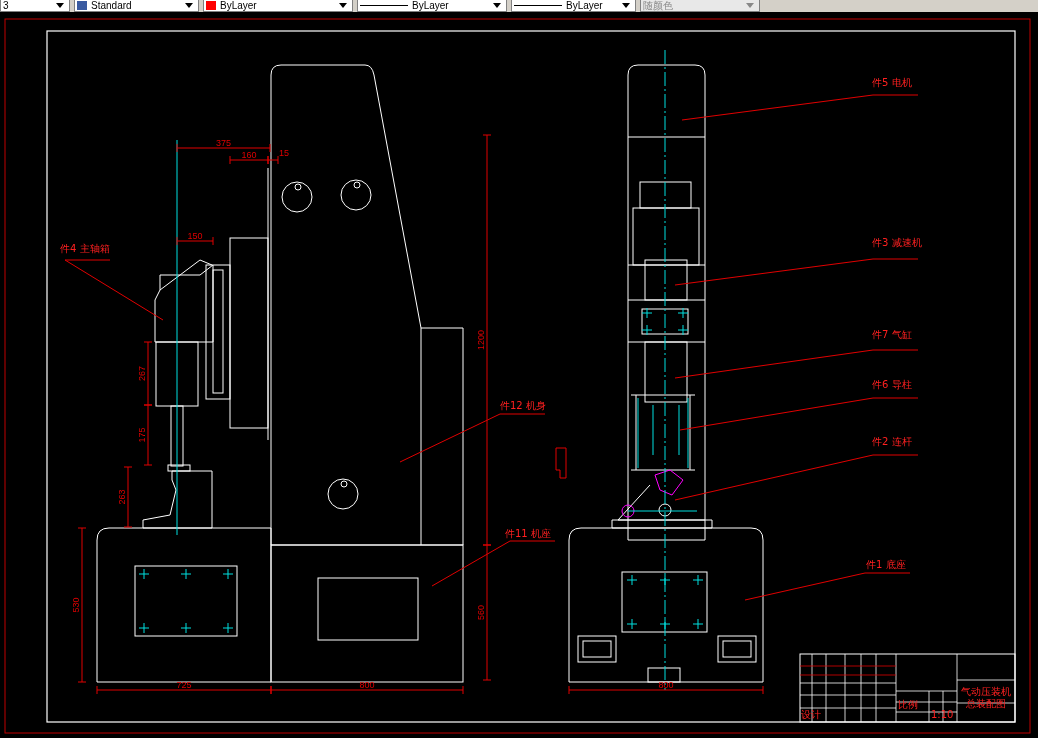 The image size is (1038, 738). Describe the element at coordinates (249, 155) in the screenshot. I see `dimension-text: 160` at that location.